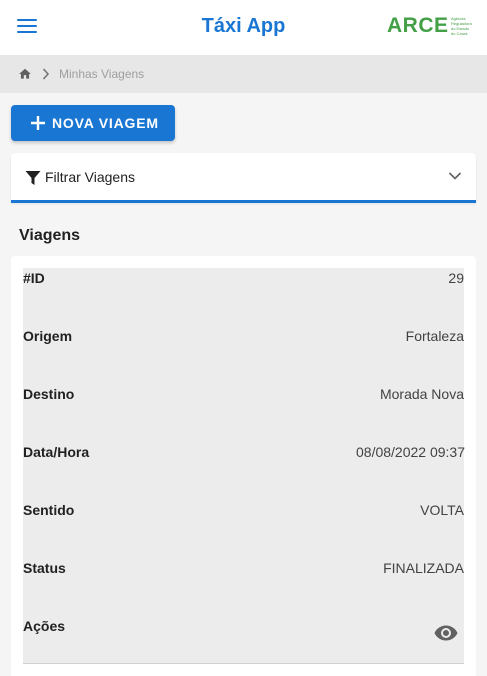 This screenshot has height=676, width=487. Describe the element at coordinates (44, 626) in the screenshot. I see `field-label: Ações` at that location.